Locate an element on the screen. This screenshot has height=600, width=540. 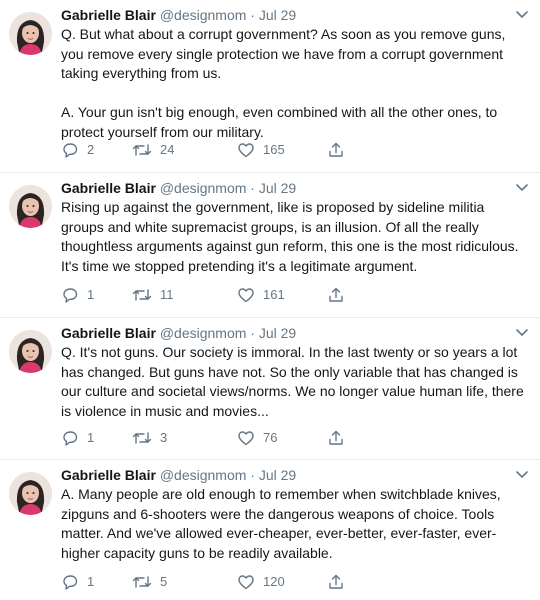
retweet-button: 3 is located at coordinates (149, 438).